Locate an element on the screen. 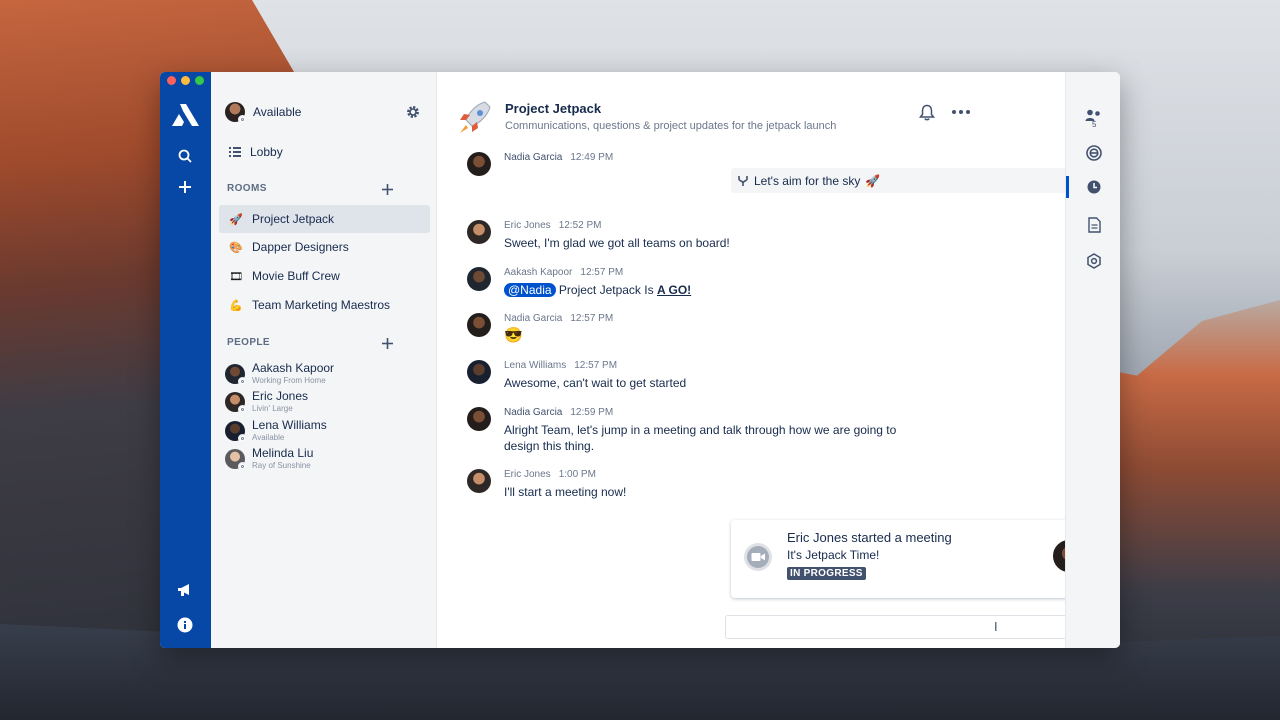  room-sidebar: Available Lobby ROOMS 🚀 Project Jetpack is located at coordinates (324, 360).